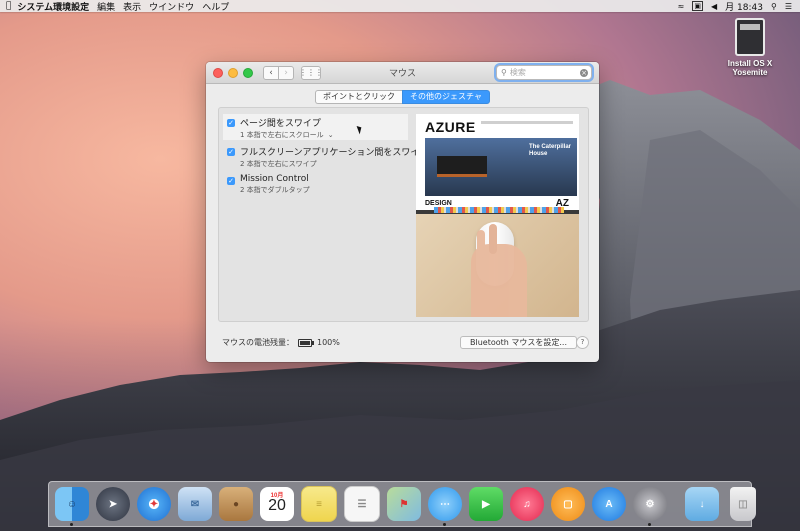  What do you see at coordinates (248, 72) in the screenshot?
I see `zoom-button` at bounding box center [248, 72].